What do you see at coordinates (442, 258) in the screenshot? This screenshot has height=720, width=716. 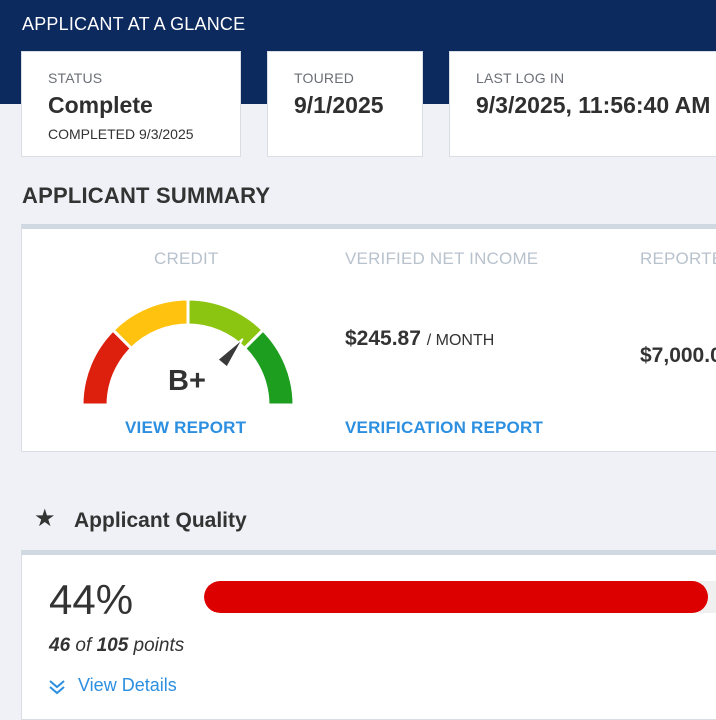 I see `income-heading: VERIFIED NET INCOME` at bounding box center [442, 258].